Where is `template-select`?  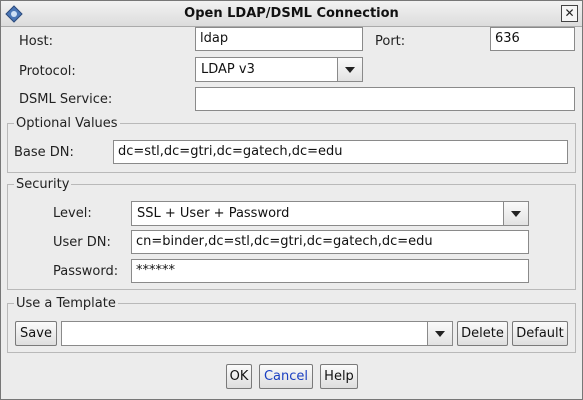
template-select is located at coordinates (257, 333).